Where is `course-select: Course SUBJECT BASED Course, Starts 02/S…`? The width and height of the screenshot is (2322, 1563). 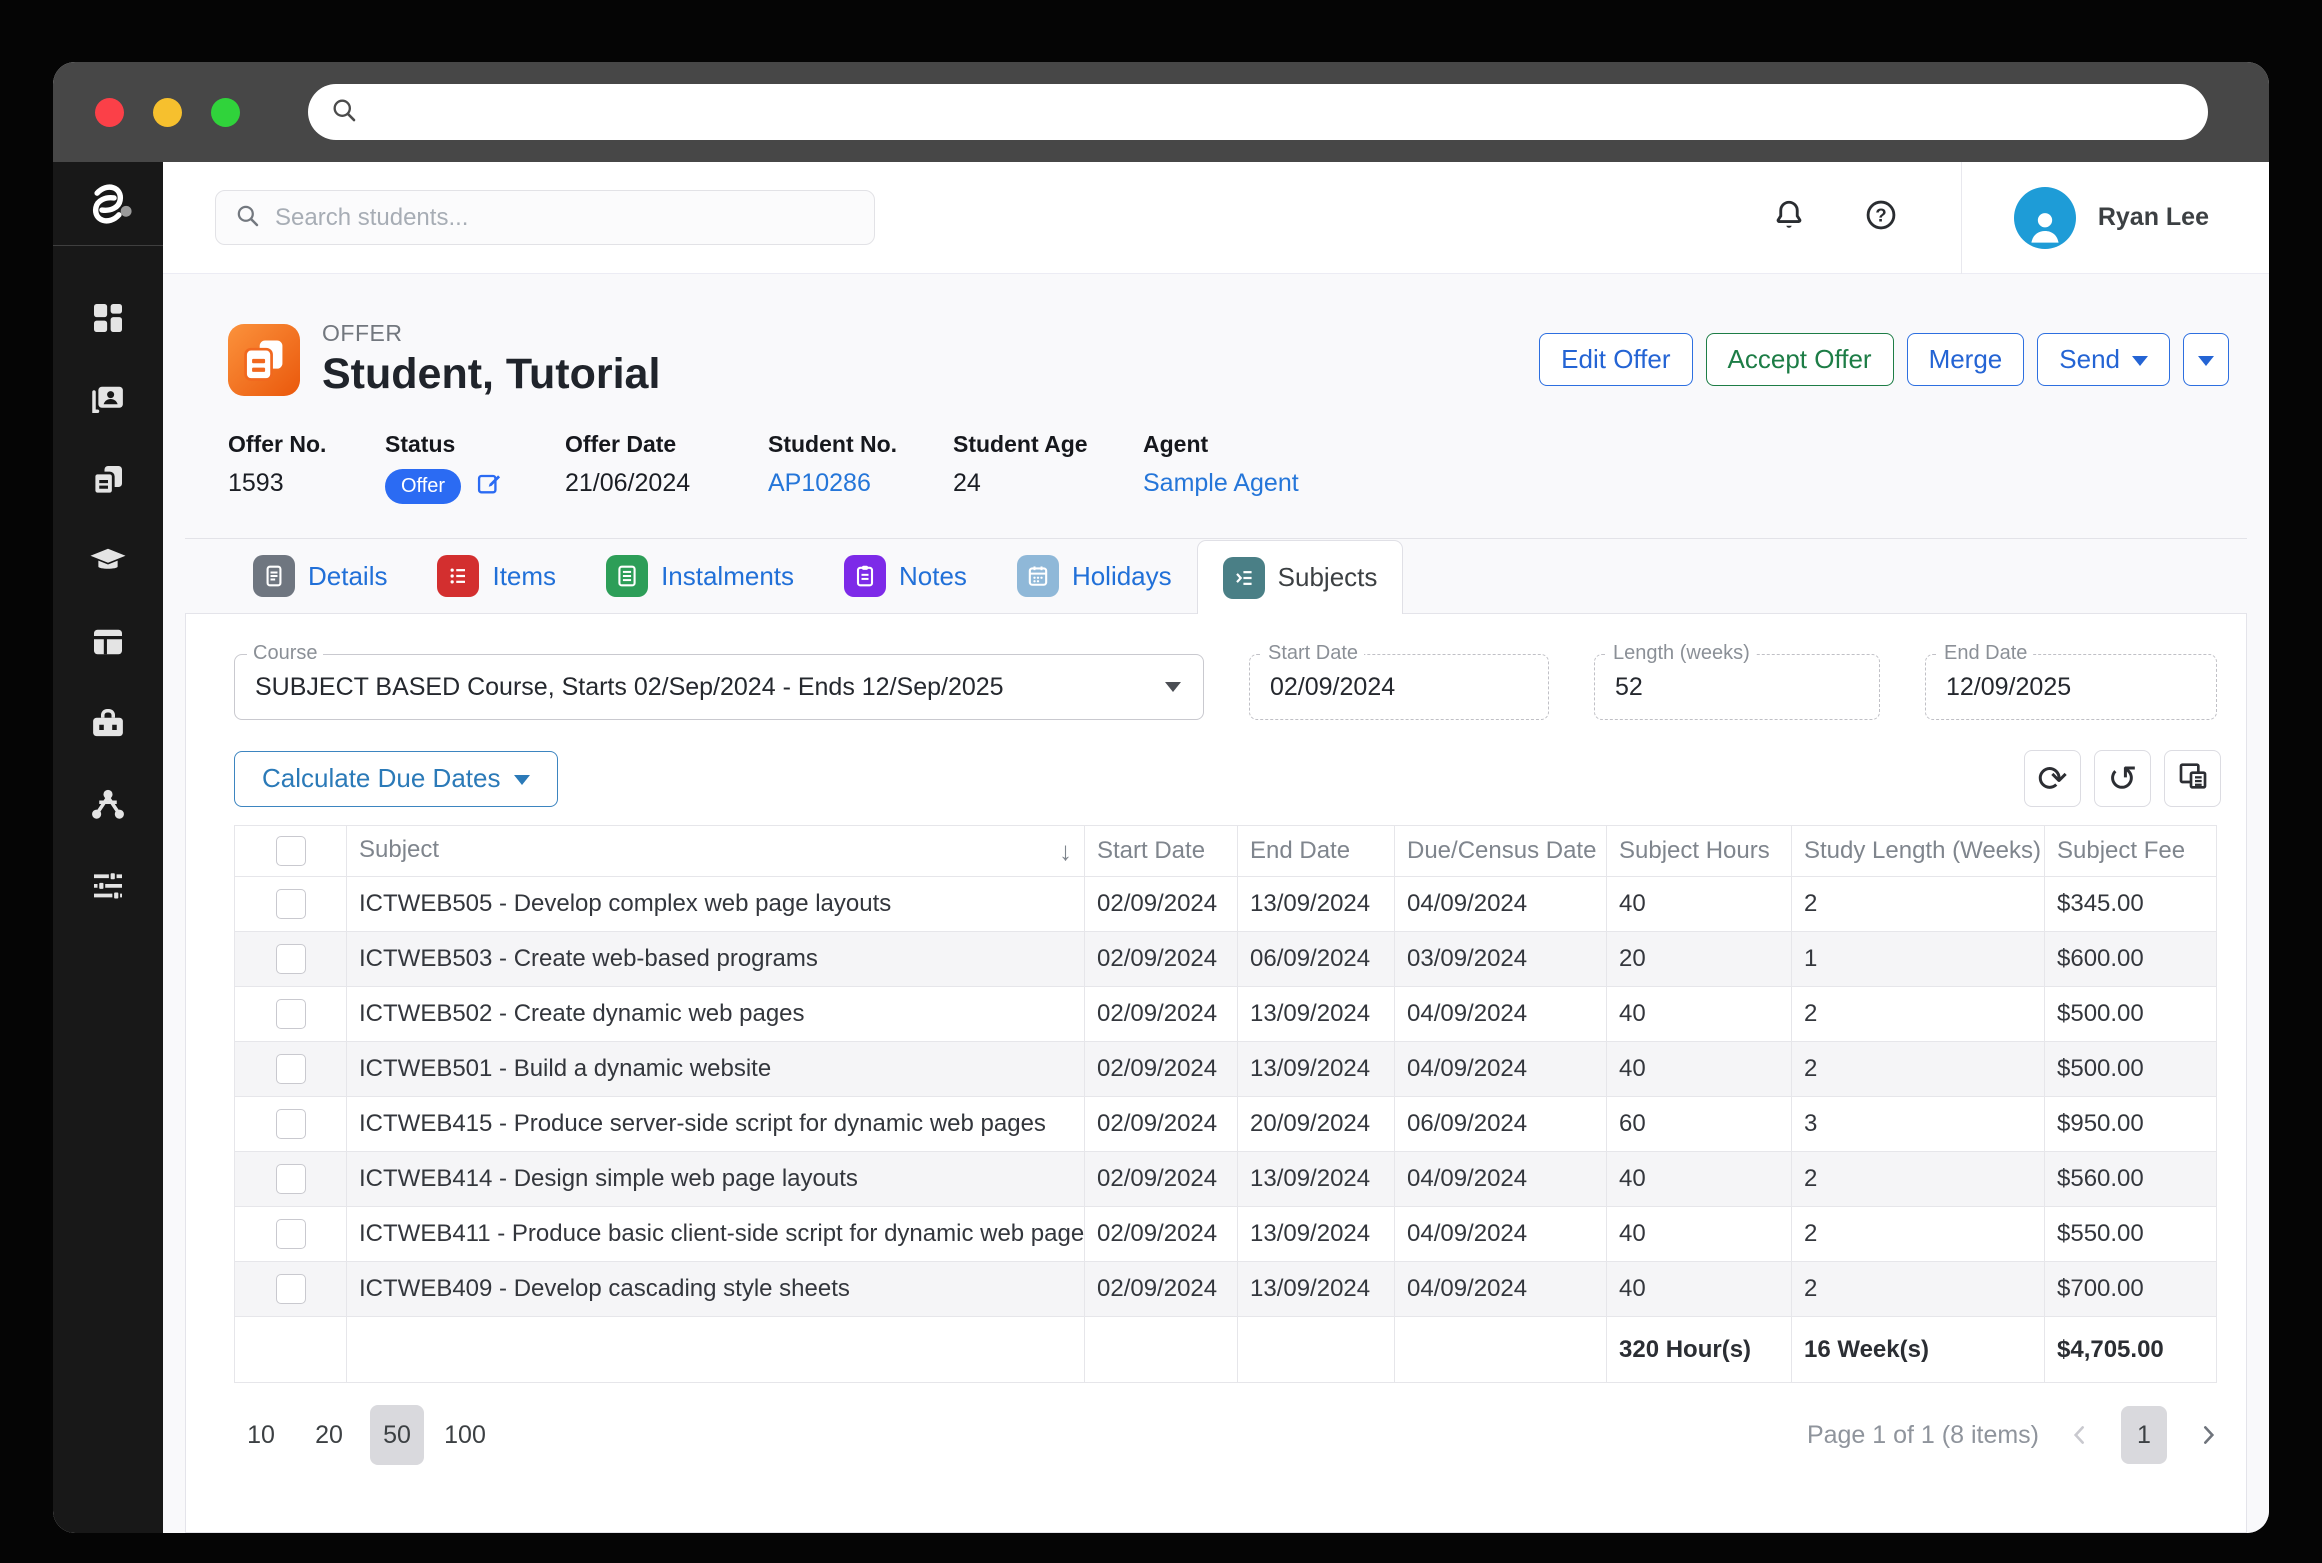
course-select: Course SUBJECT BASED Course, Starts 02/S… is located at coordinates (719, 681).